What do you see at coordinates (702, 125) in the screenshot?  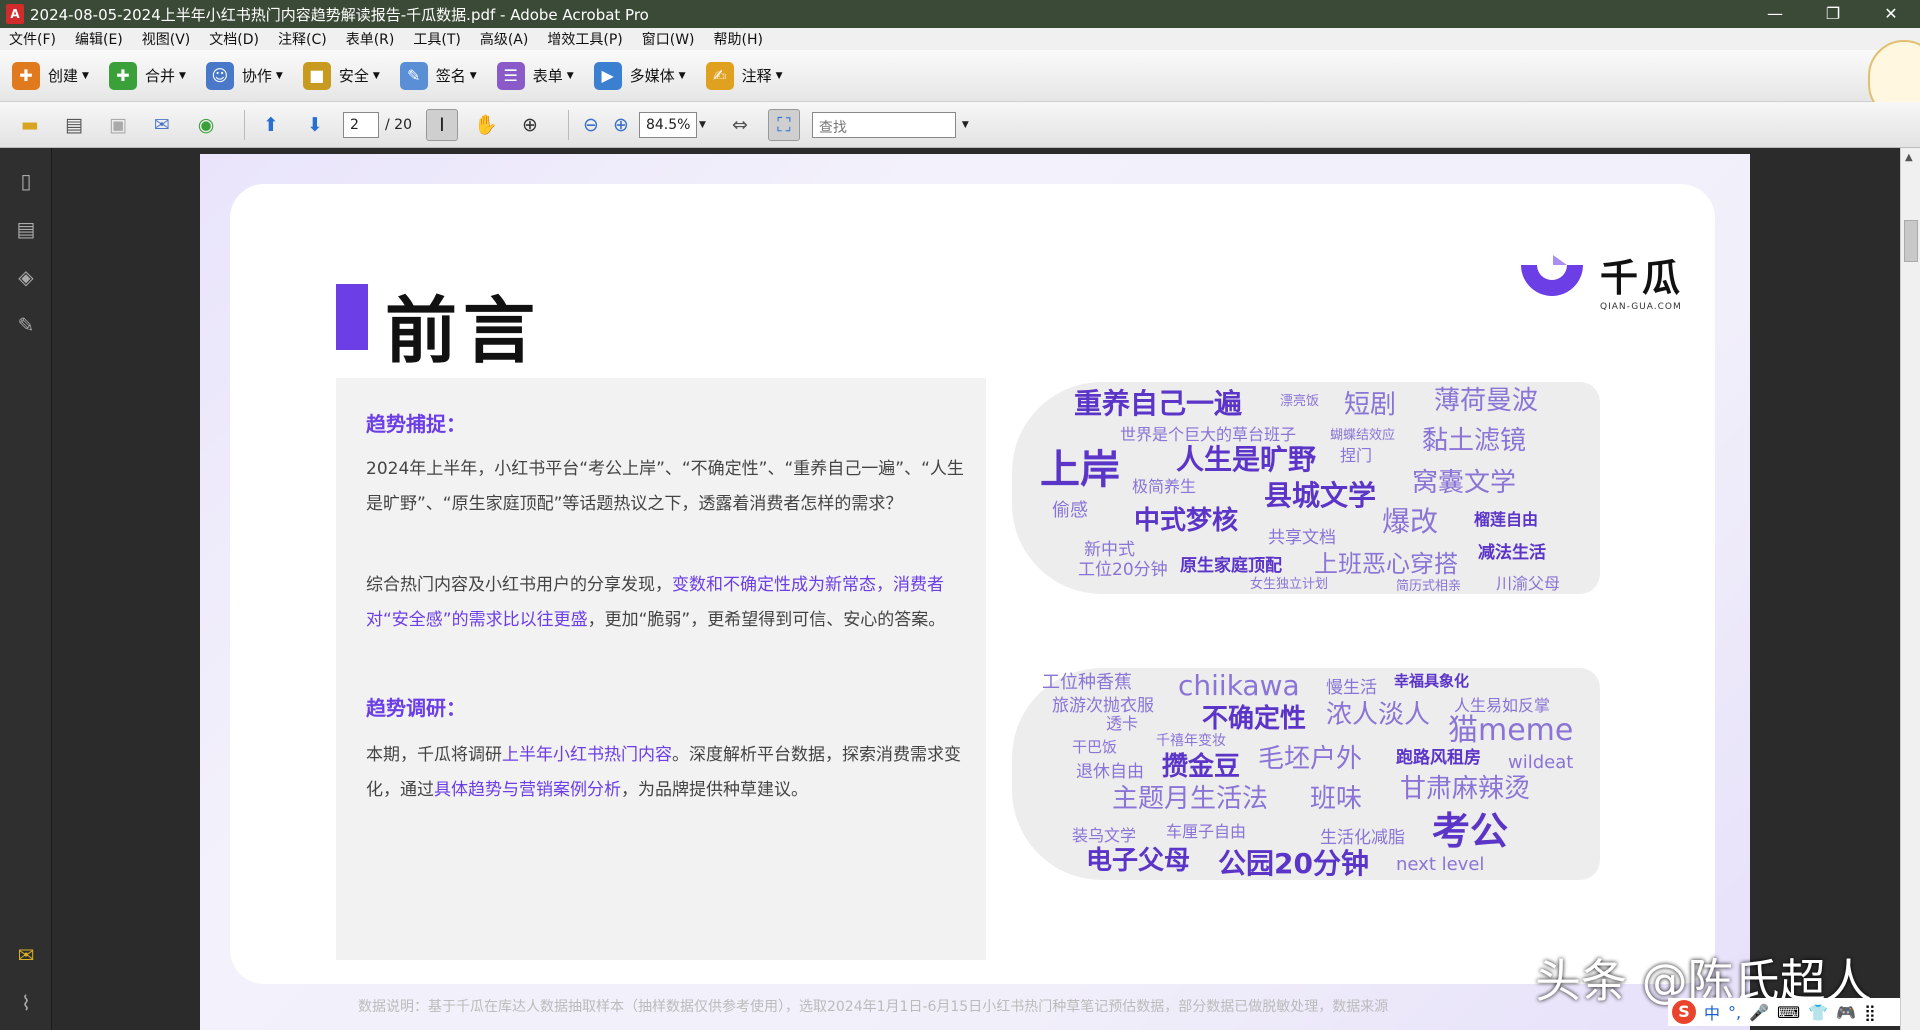 I see `zoom-dropdown-icon: ▼` at bounding box center [702, 125].